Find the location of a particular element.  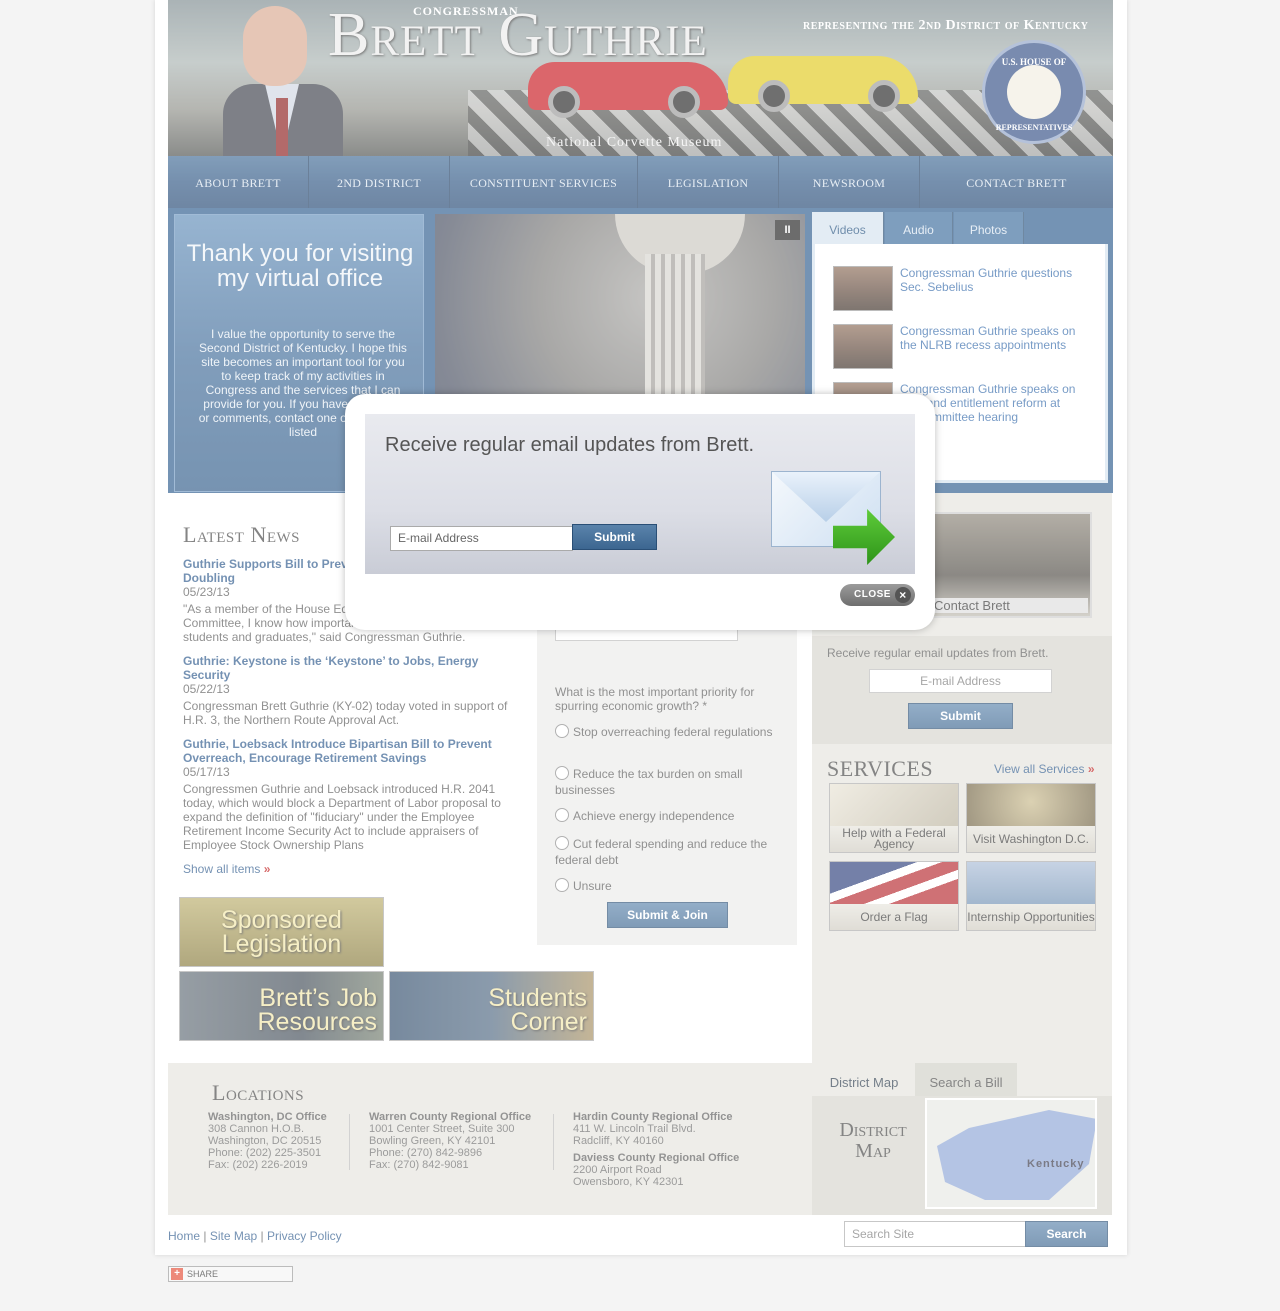

modal-submit-button: Submit is located at coordinates (614, 537).